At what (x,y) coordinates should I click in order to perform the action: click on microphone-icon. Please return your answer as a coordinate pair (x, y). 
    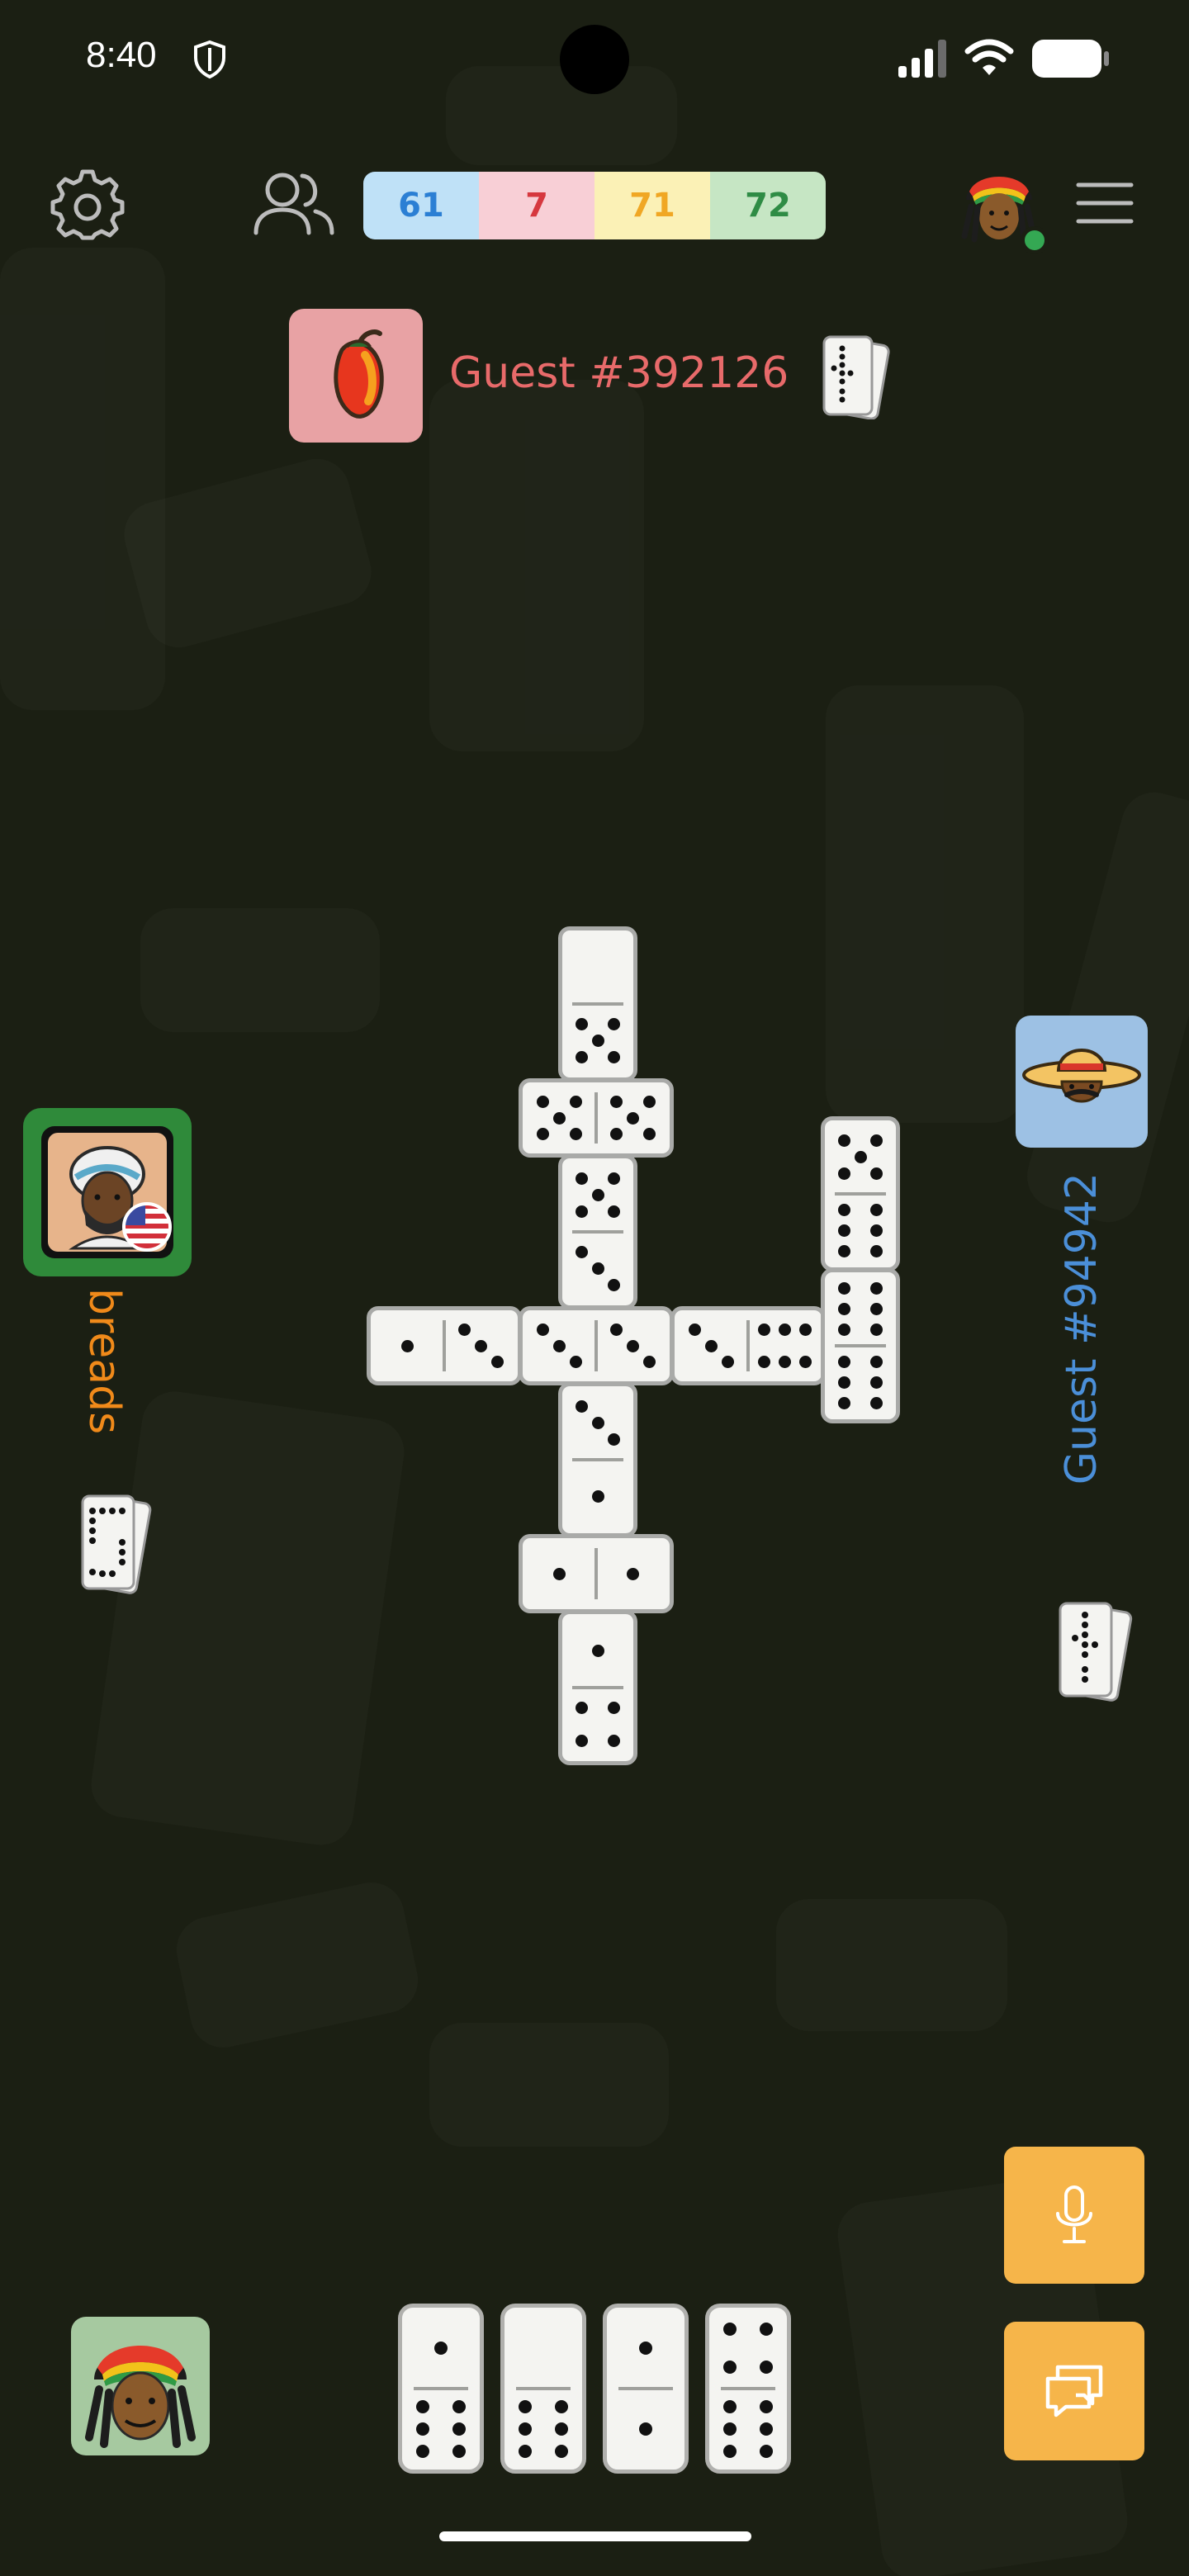
    Looking at the image, I should click on (1074, 2214).